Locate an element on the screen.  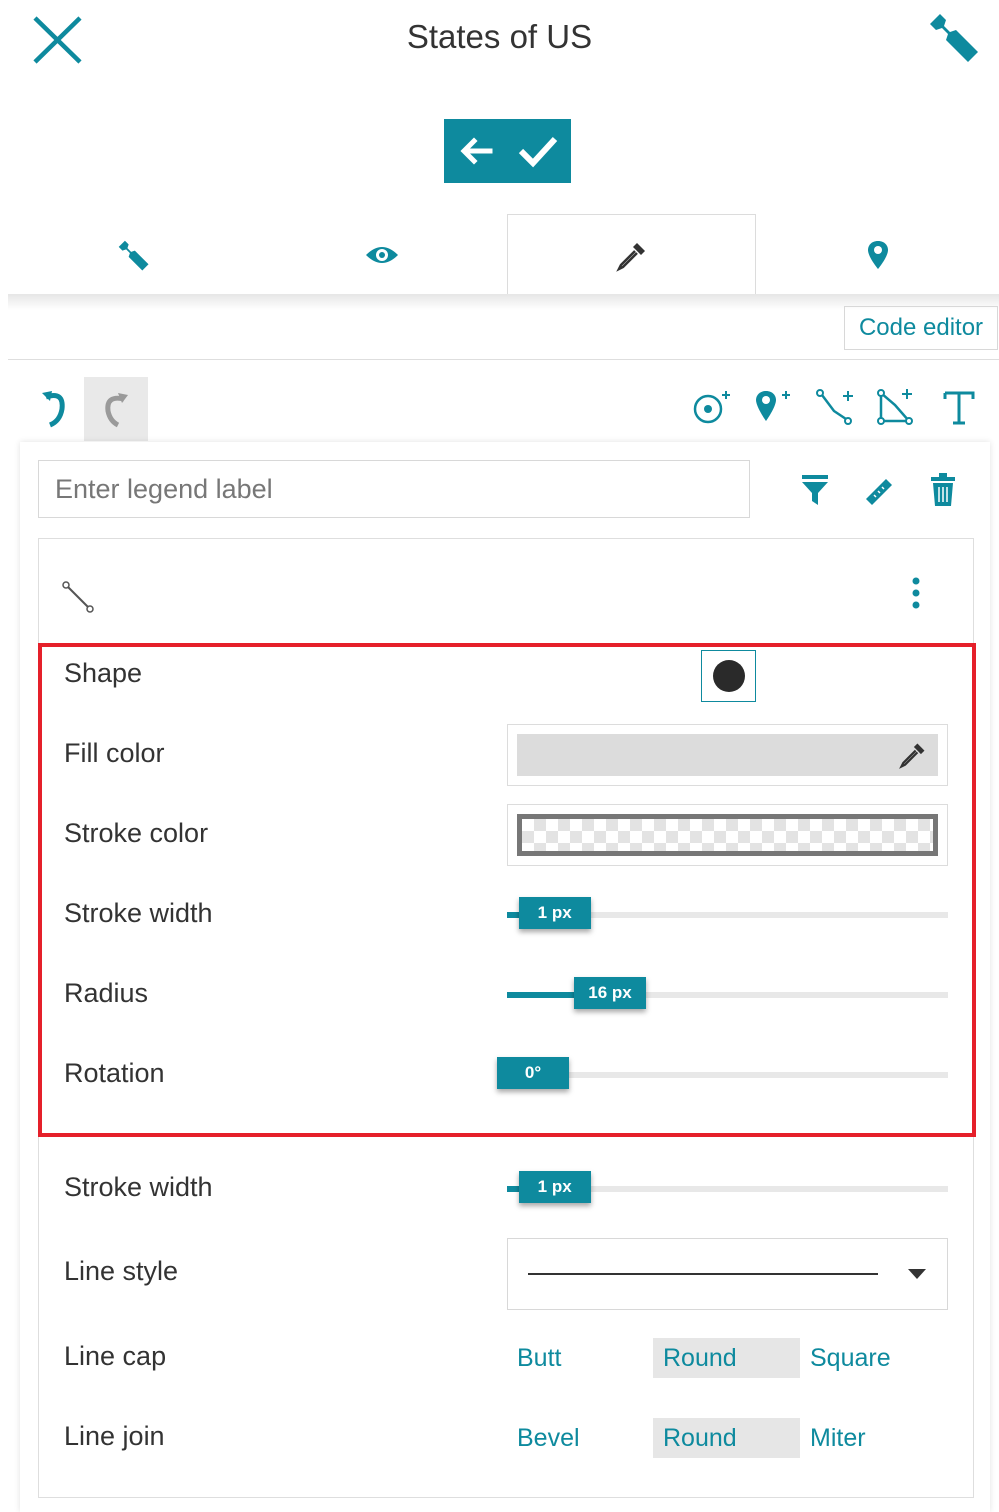
slider-track is located at coordinates (727, 1075).